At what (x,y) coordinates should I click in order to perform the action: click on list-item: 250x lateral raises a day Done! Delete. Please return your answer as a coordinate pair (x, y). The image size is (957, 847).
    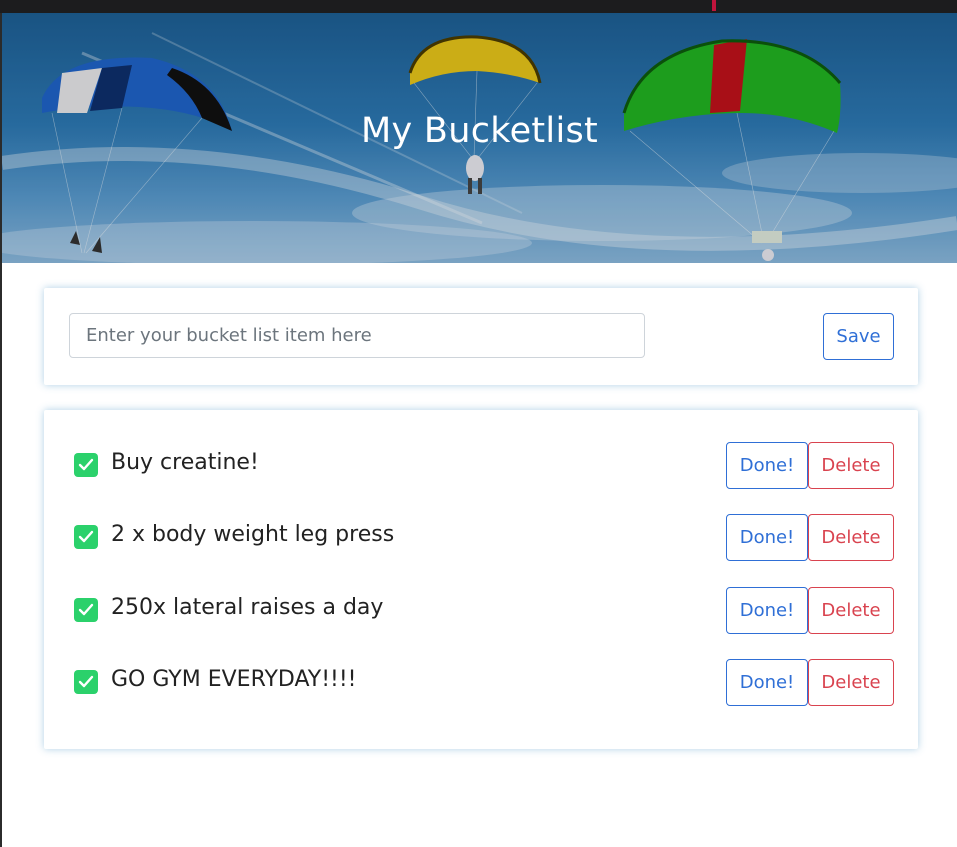
    Looking at the image, I should click on (481, 610).